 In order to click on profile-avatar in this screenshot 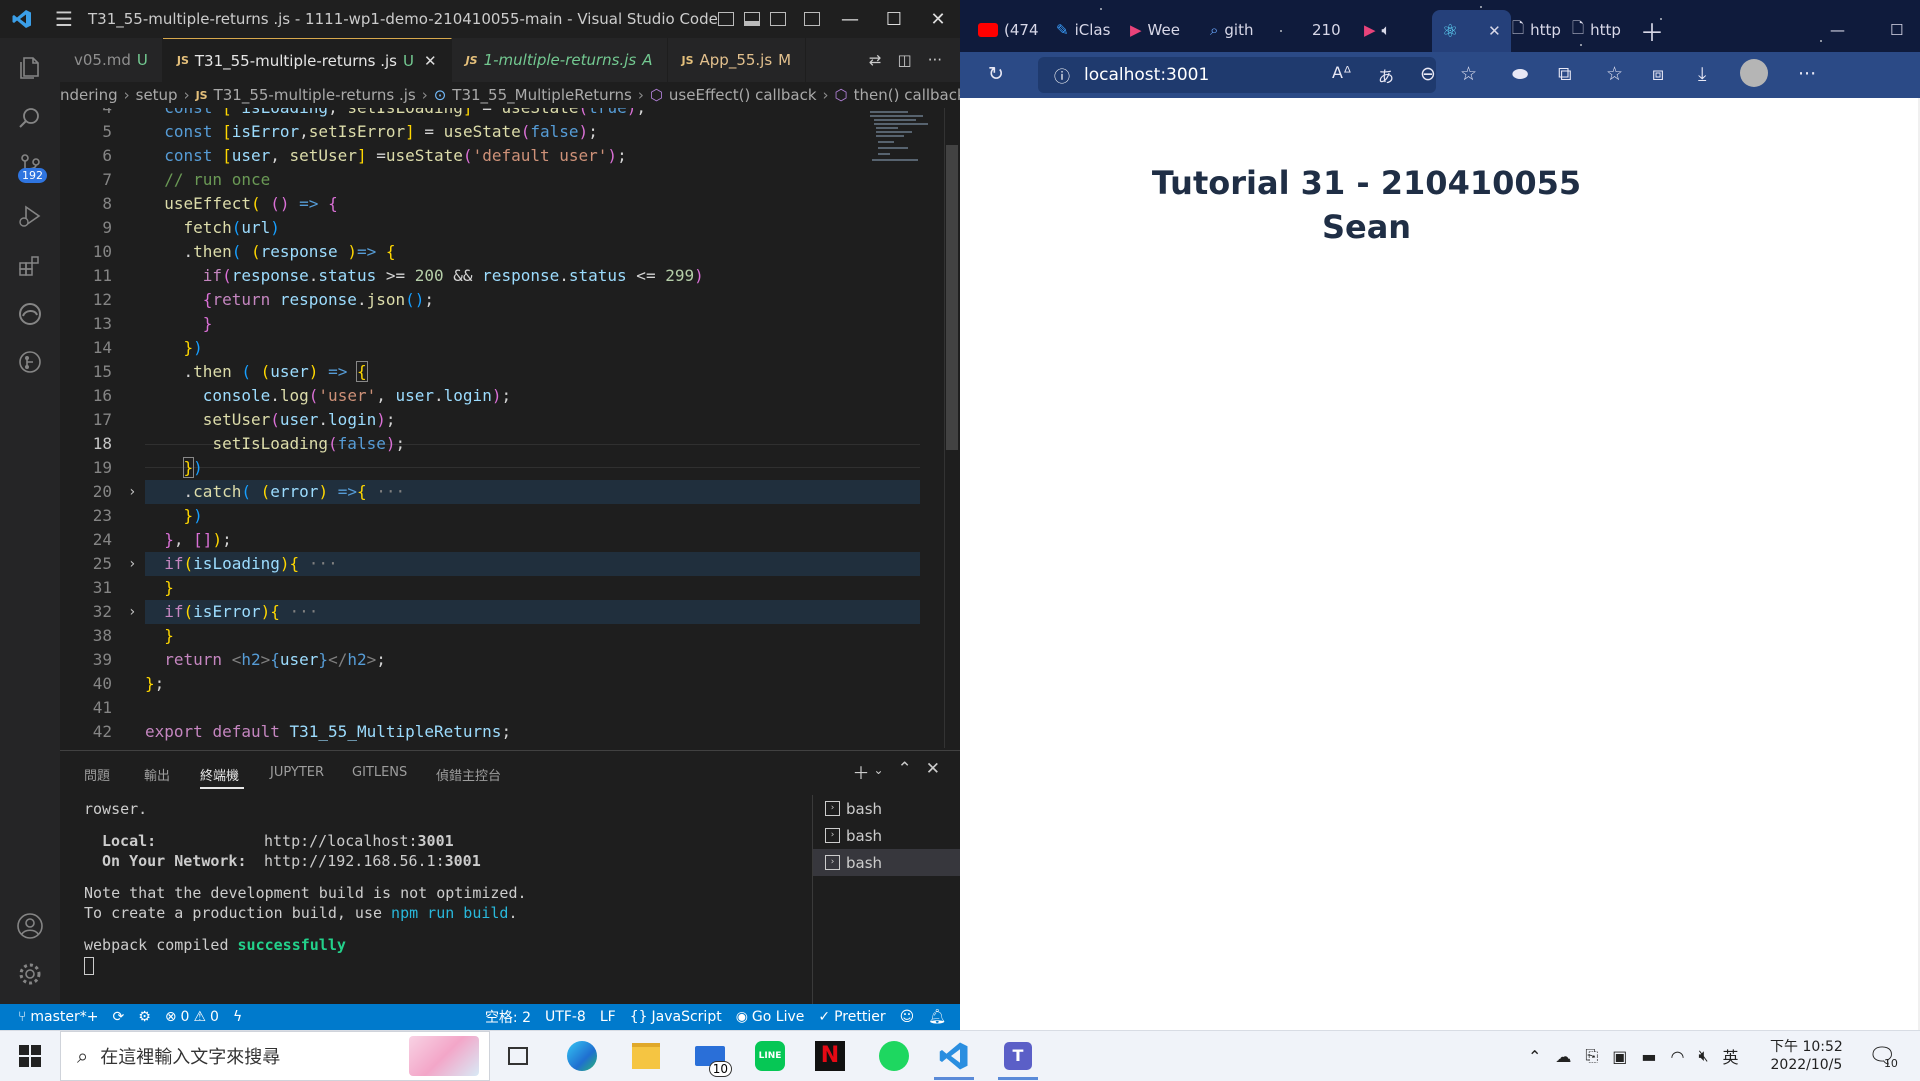, I will do `click(1754, 75)`.